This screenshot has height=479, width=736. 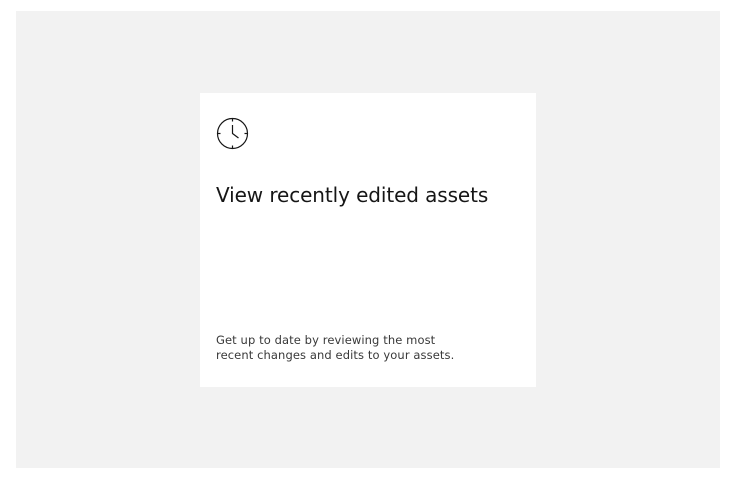 What do you see at coordinates (232, 133) in the screenshot?
I see `clock-icon` at bounding box center [232, 133].